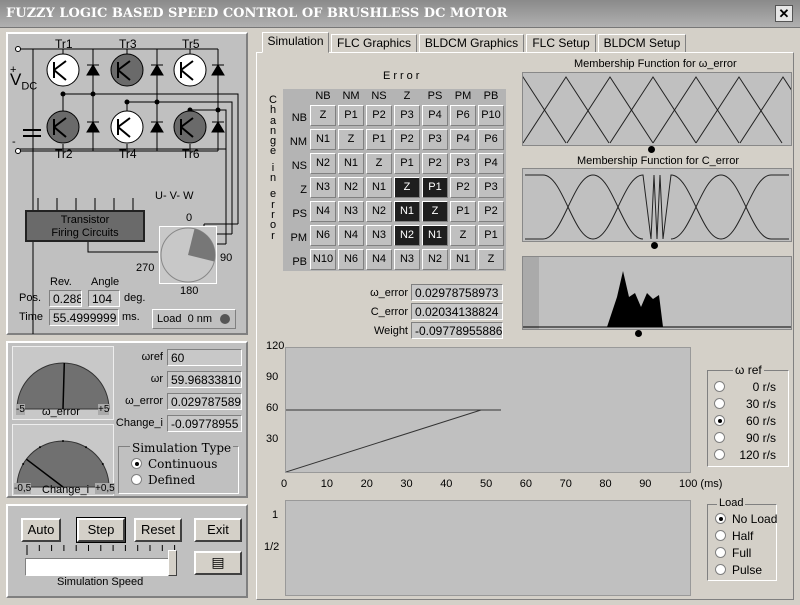 The height and width of the screenshot is (605, 800). What do you see at coordinates (299, 214) in the screenshot?
I see `rule-row-header: PS` at bounding box center [299, 214].